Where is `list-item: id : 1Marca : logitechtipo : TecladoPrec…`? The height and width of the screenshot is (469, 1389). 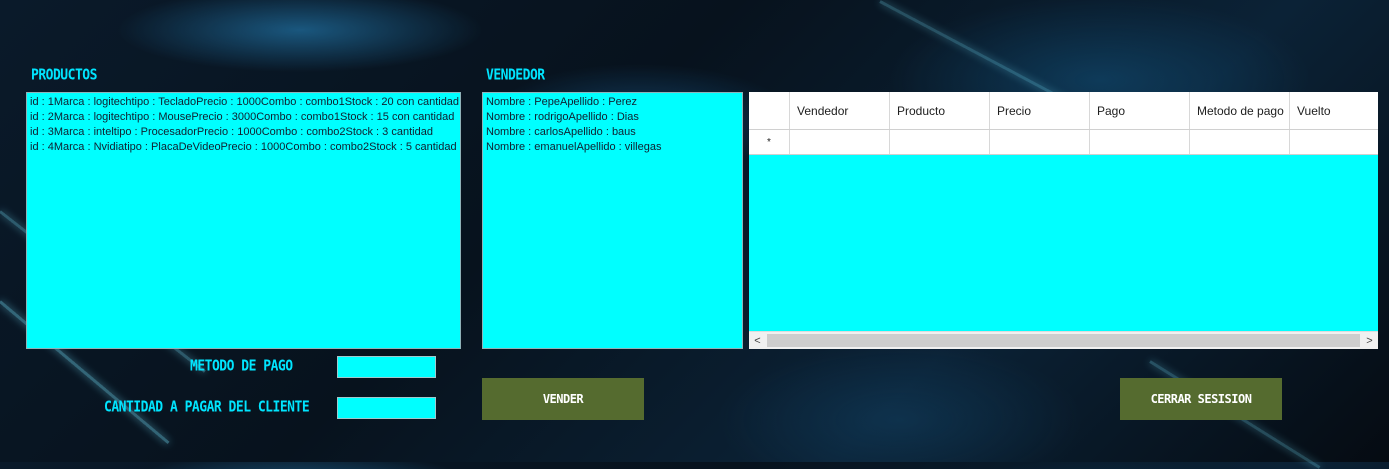
list-item: id : 1Marca : logitechtipo : TecladoPrec… is located at coordinates (244, 102).